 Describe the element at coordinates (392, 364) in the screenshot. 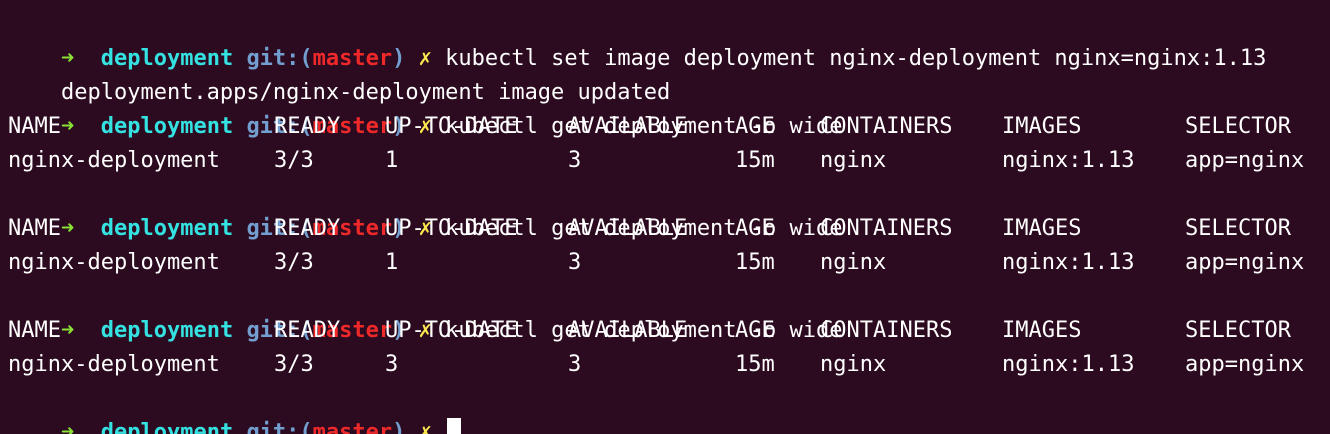

I see `cell-up-to-date: 3` at that location.